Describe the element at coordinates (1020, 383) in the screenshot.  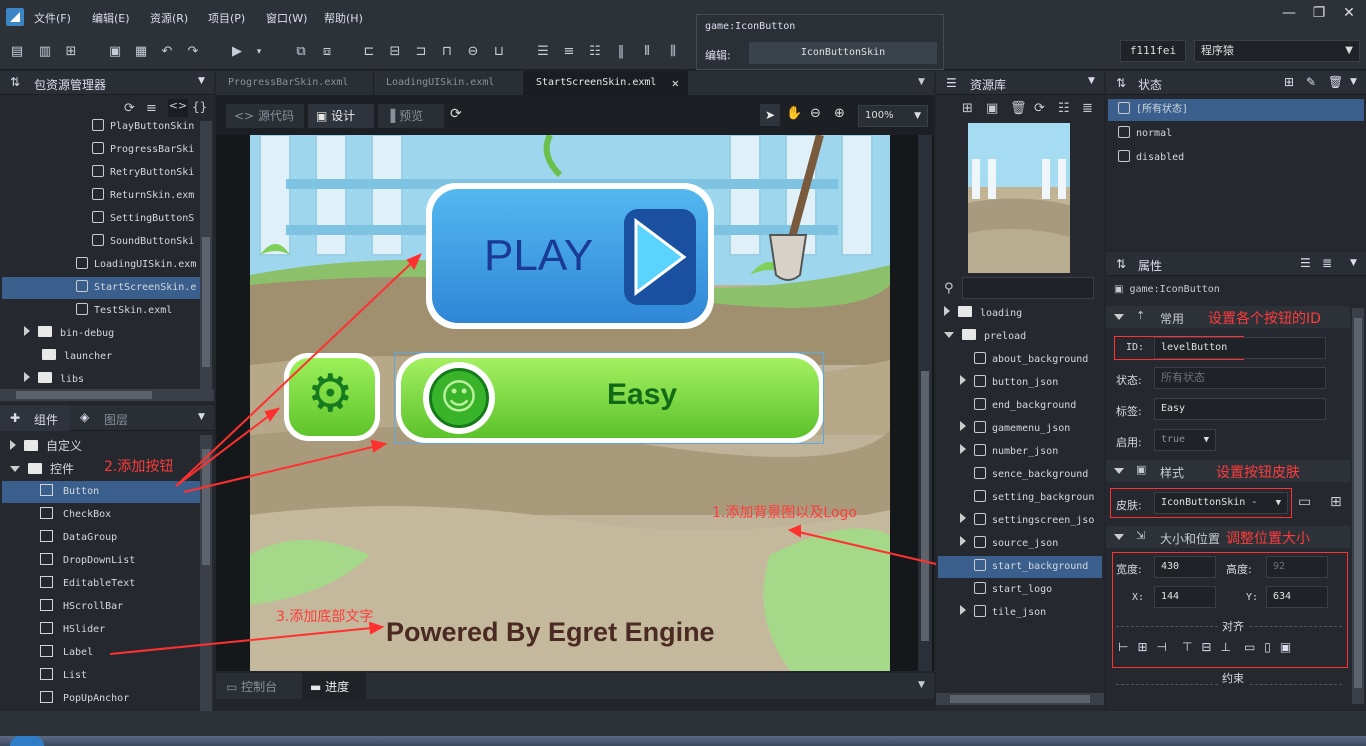
I see `asset-item: button_json` at that location.